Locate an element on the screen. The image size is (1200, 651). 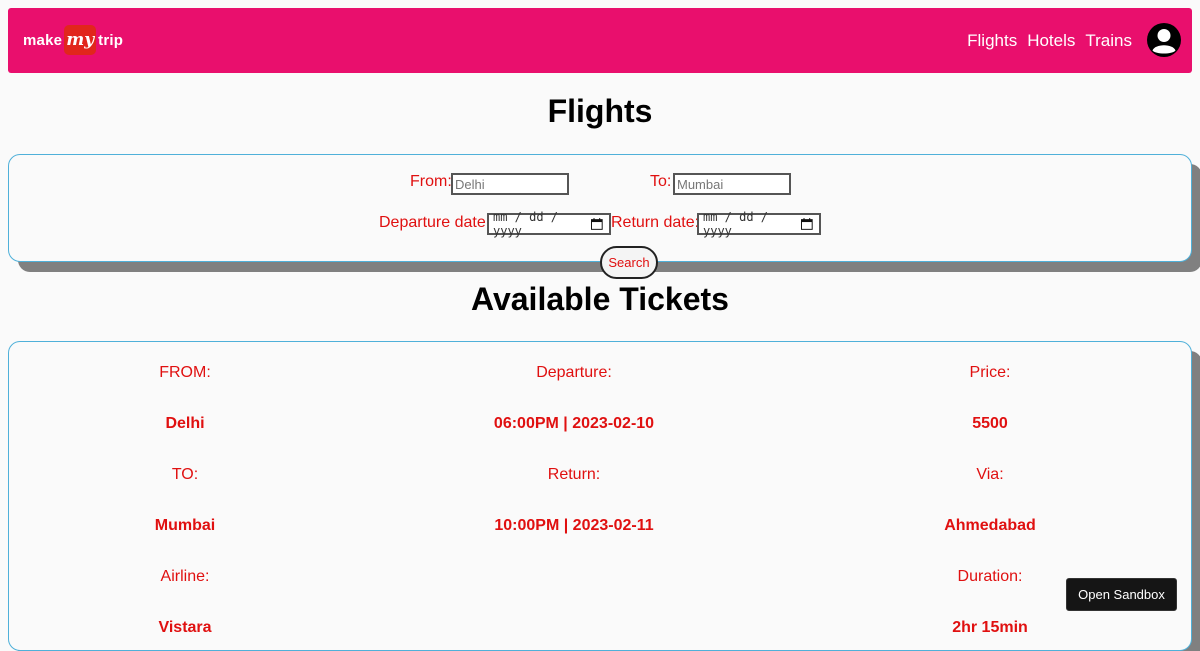
available-tickets-title: Available Tickets is located at coordinates (600, 299).